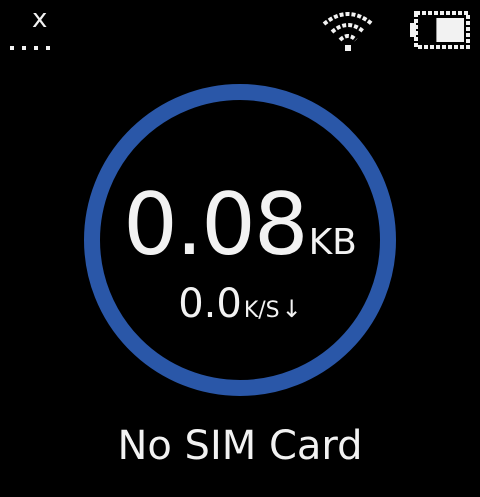  What do you see at coordinates (210, 304) in the screenshot?
I see `speed-value: 0.0` at bounding box center [210, 304].